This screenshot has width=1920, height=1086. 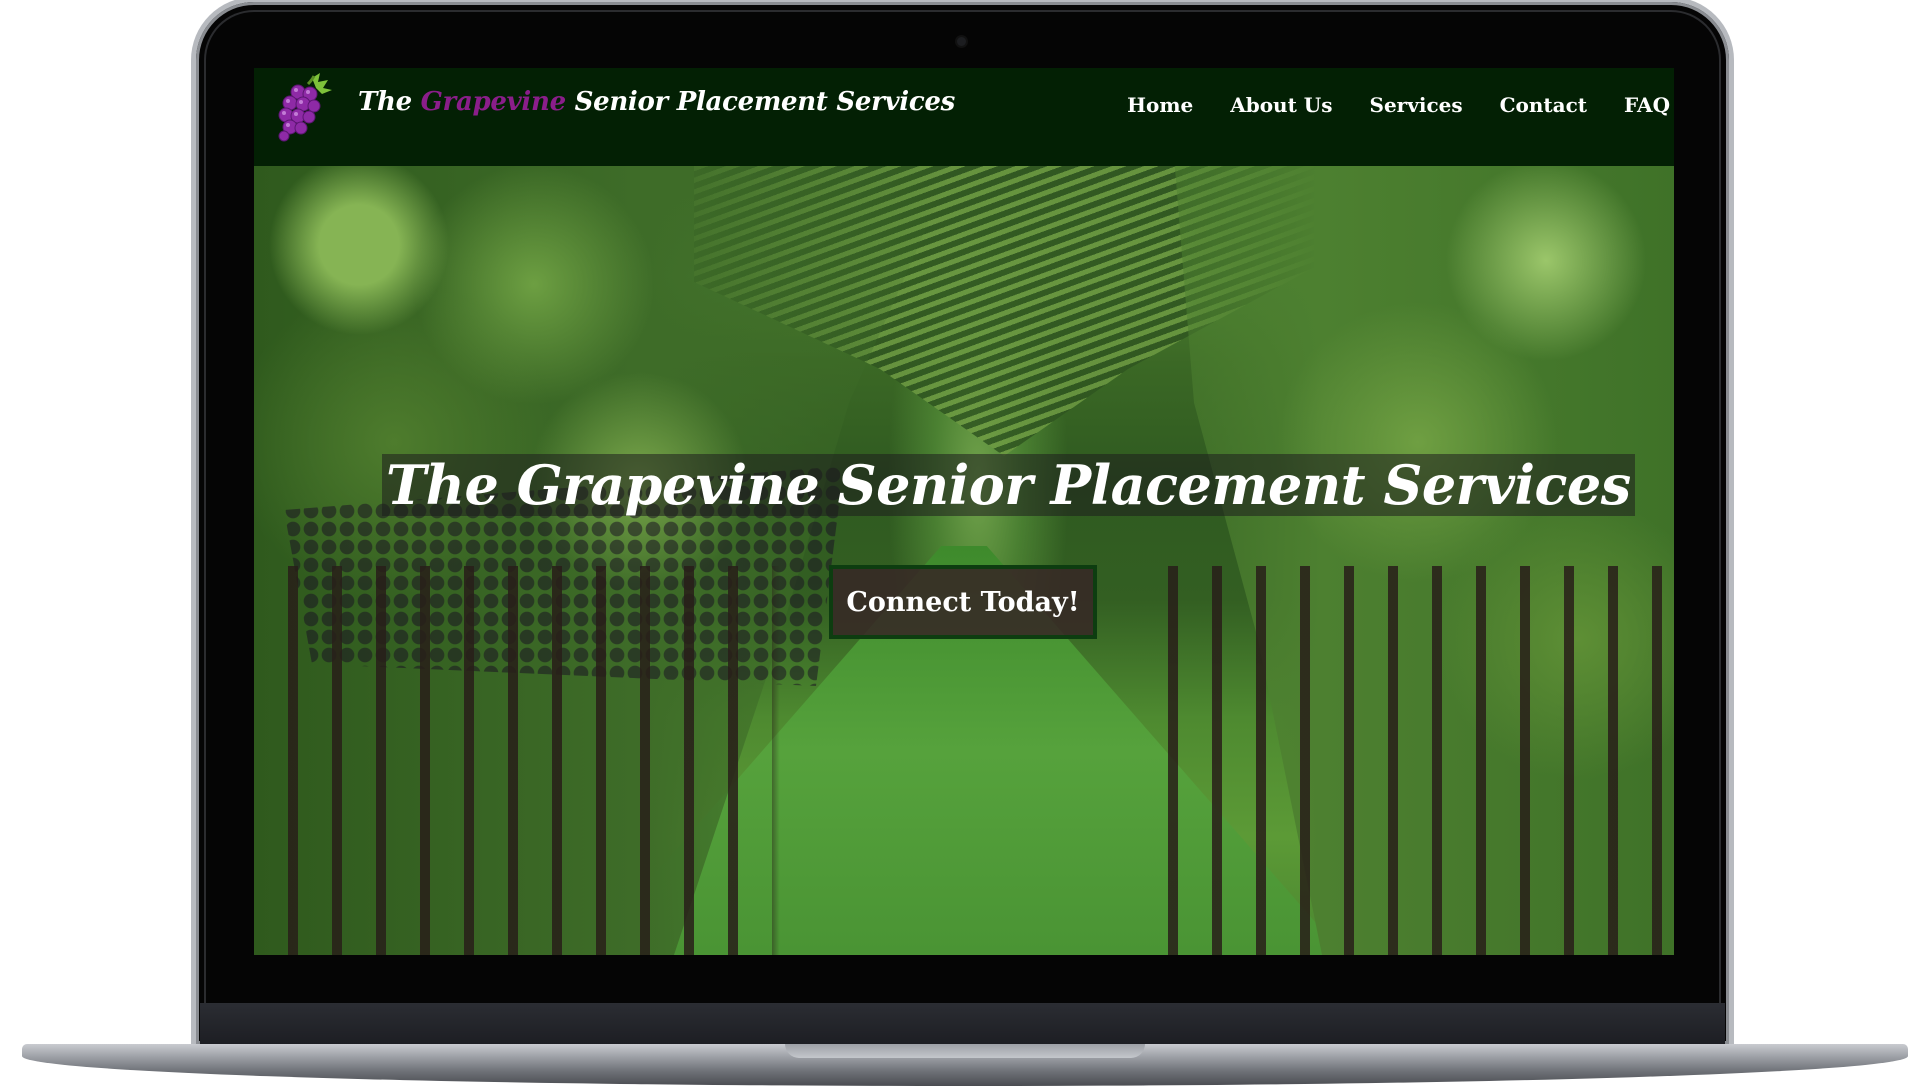 I want to click on brand-suffix: Senior Placement Services, so click(x=760, y=102).